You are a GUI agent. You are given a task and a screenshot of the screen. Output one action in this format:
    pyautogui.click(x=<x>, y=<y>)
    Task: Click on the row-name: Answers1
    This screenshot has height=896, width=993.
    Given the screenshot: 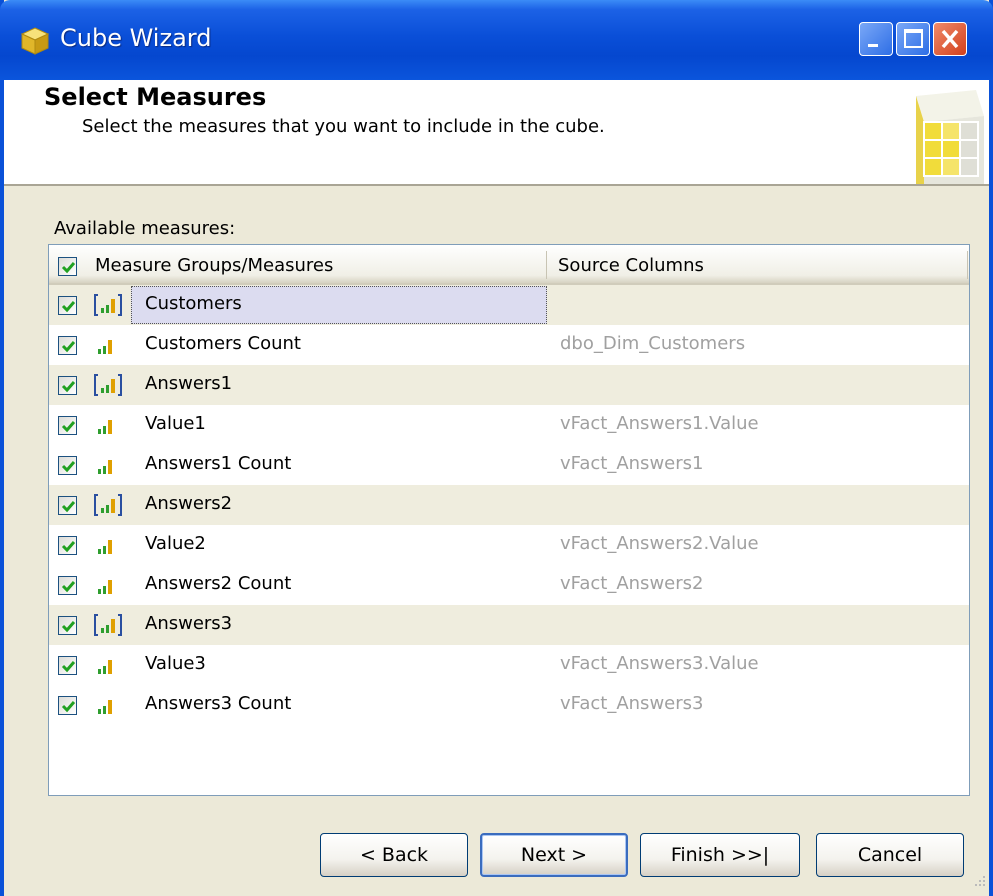 What is the action you would take?
    pyautogui.click(x=189, y=383)
    